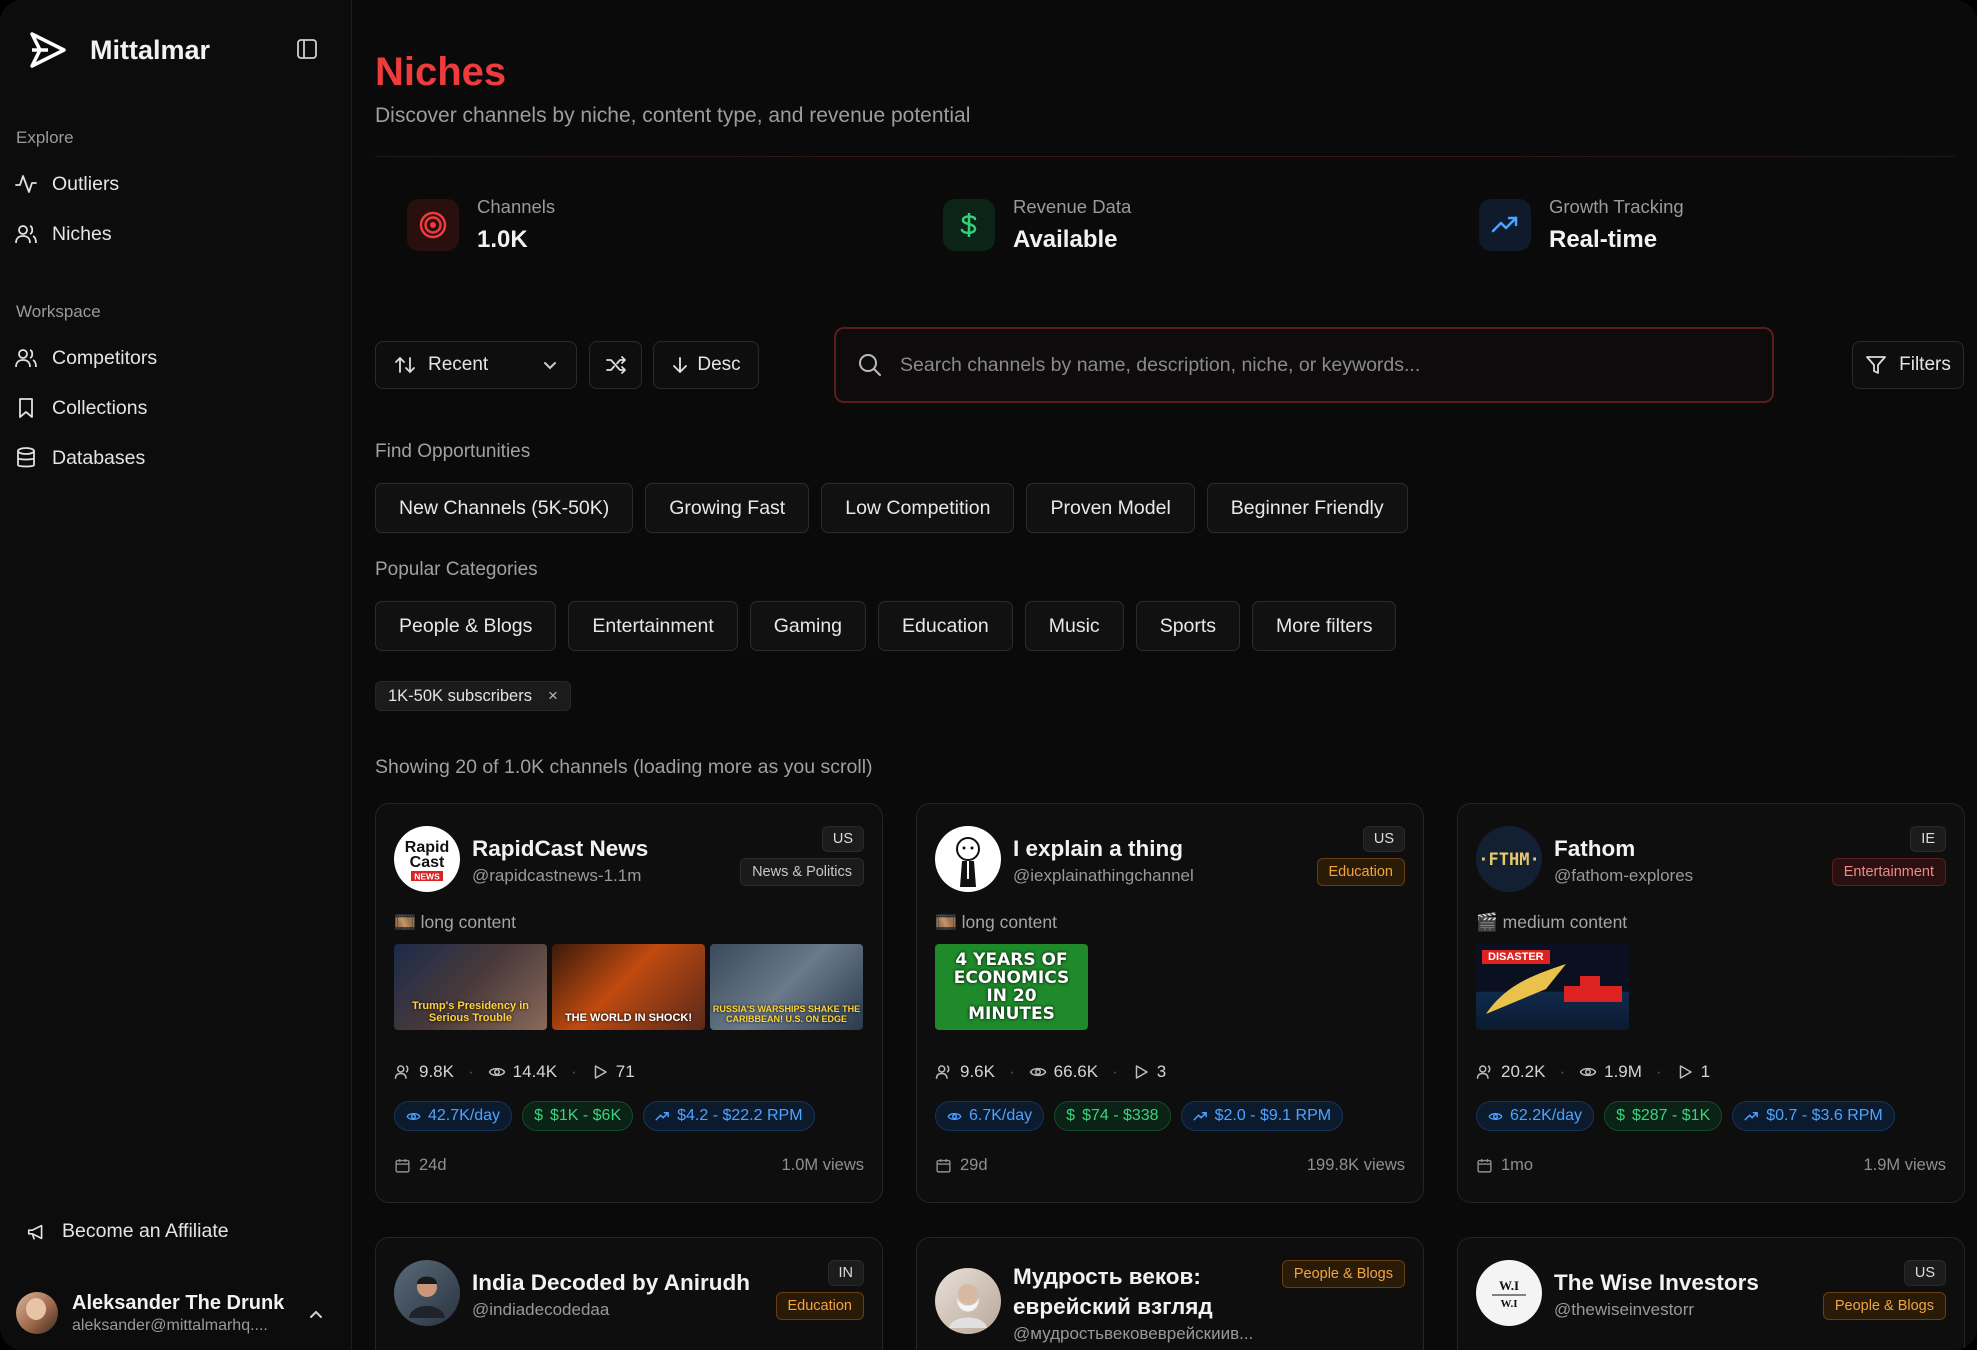 This screenshot has height=1350, width=1977. I want to click on channel-name: I explain a thing, so click(1098, 849).